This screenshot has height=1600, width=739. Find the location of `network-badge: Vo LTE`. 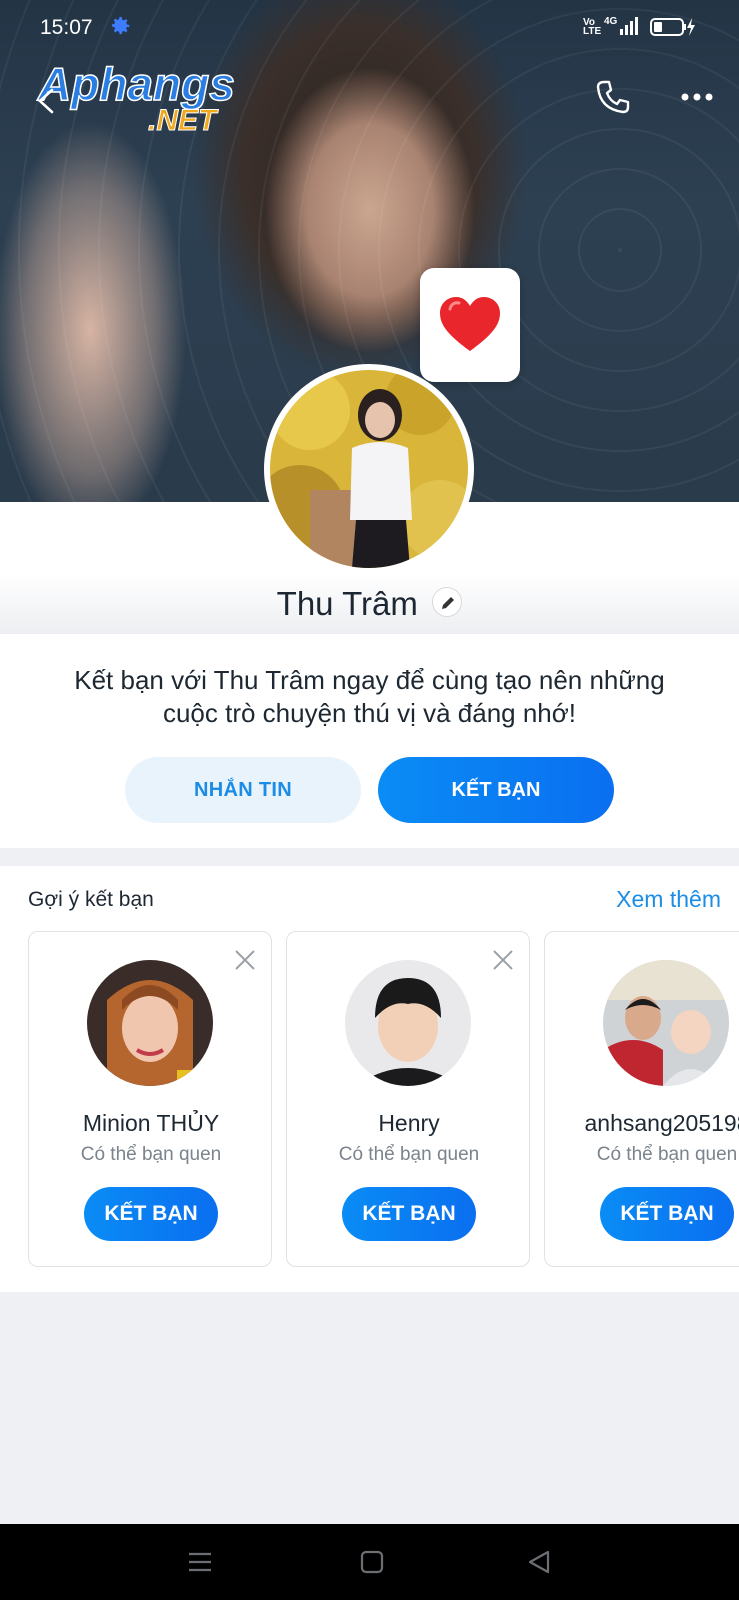

network-badge: Vo LTE is located at coordinates (592, 27).